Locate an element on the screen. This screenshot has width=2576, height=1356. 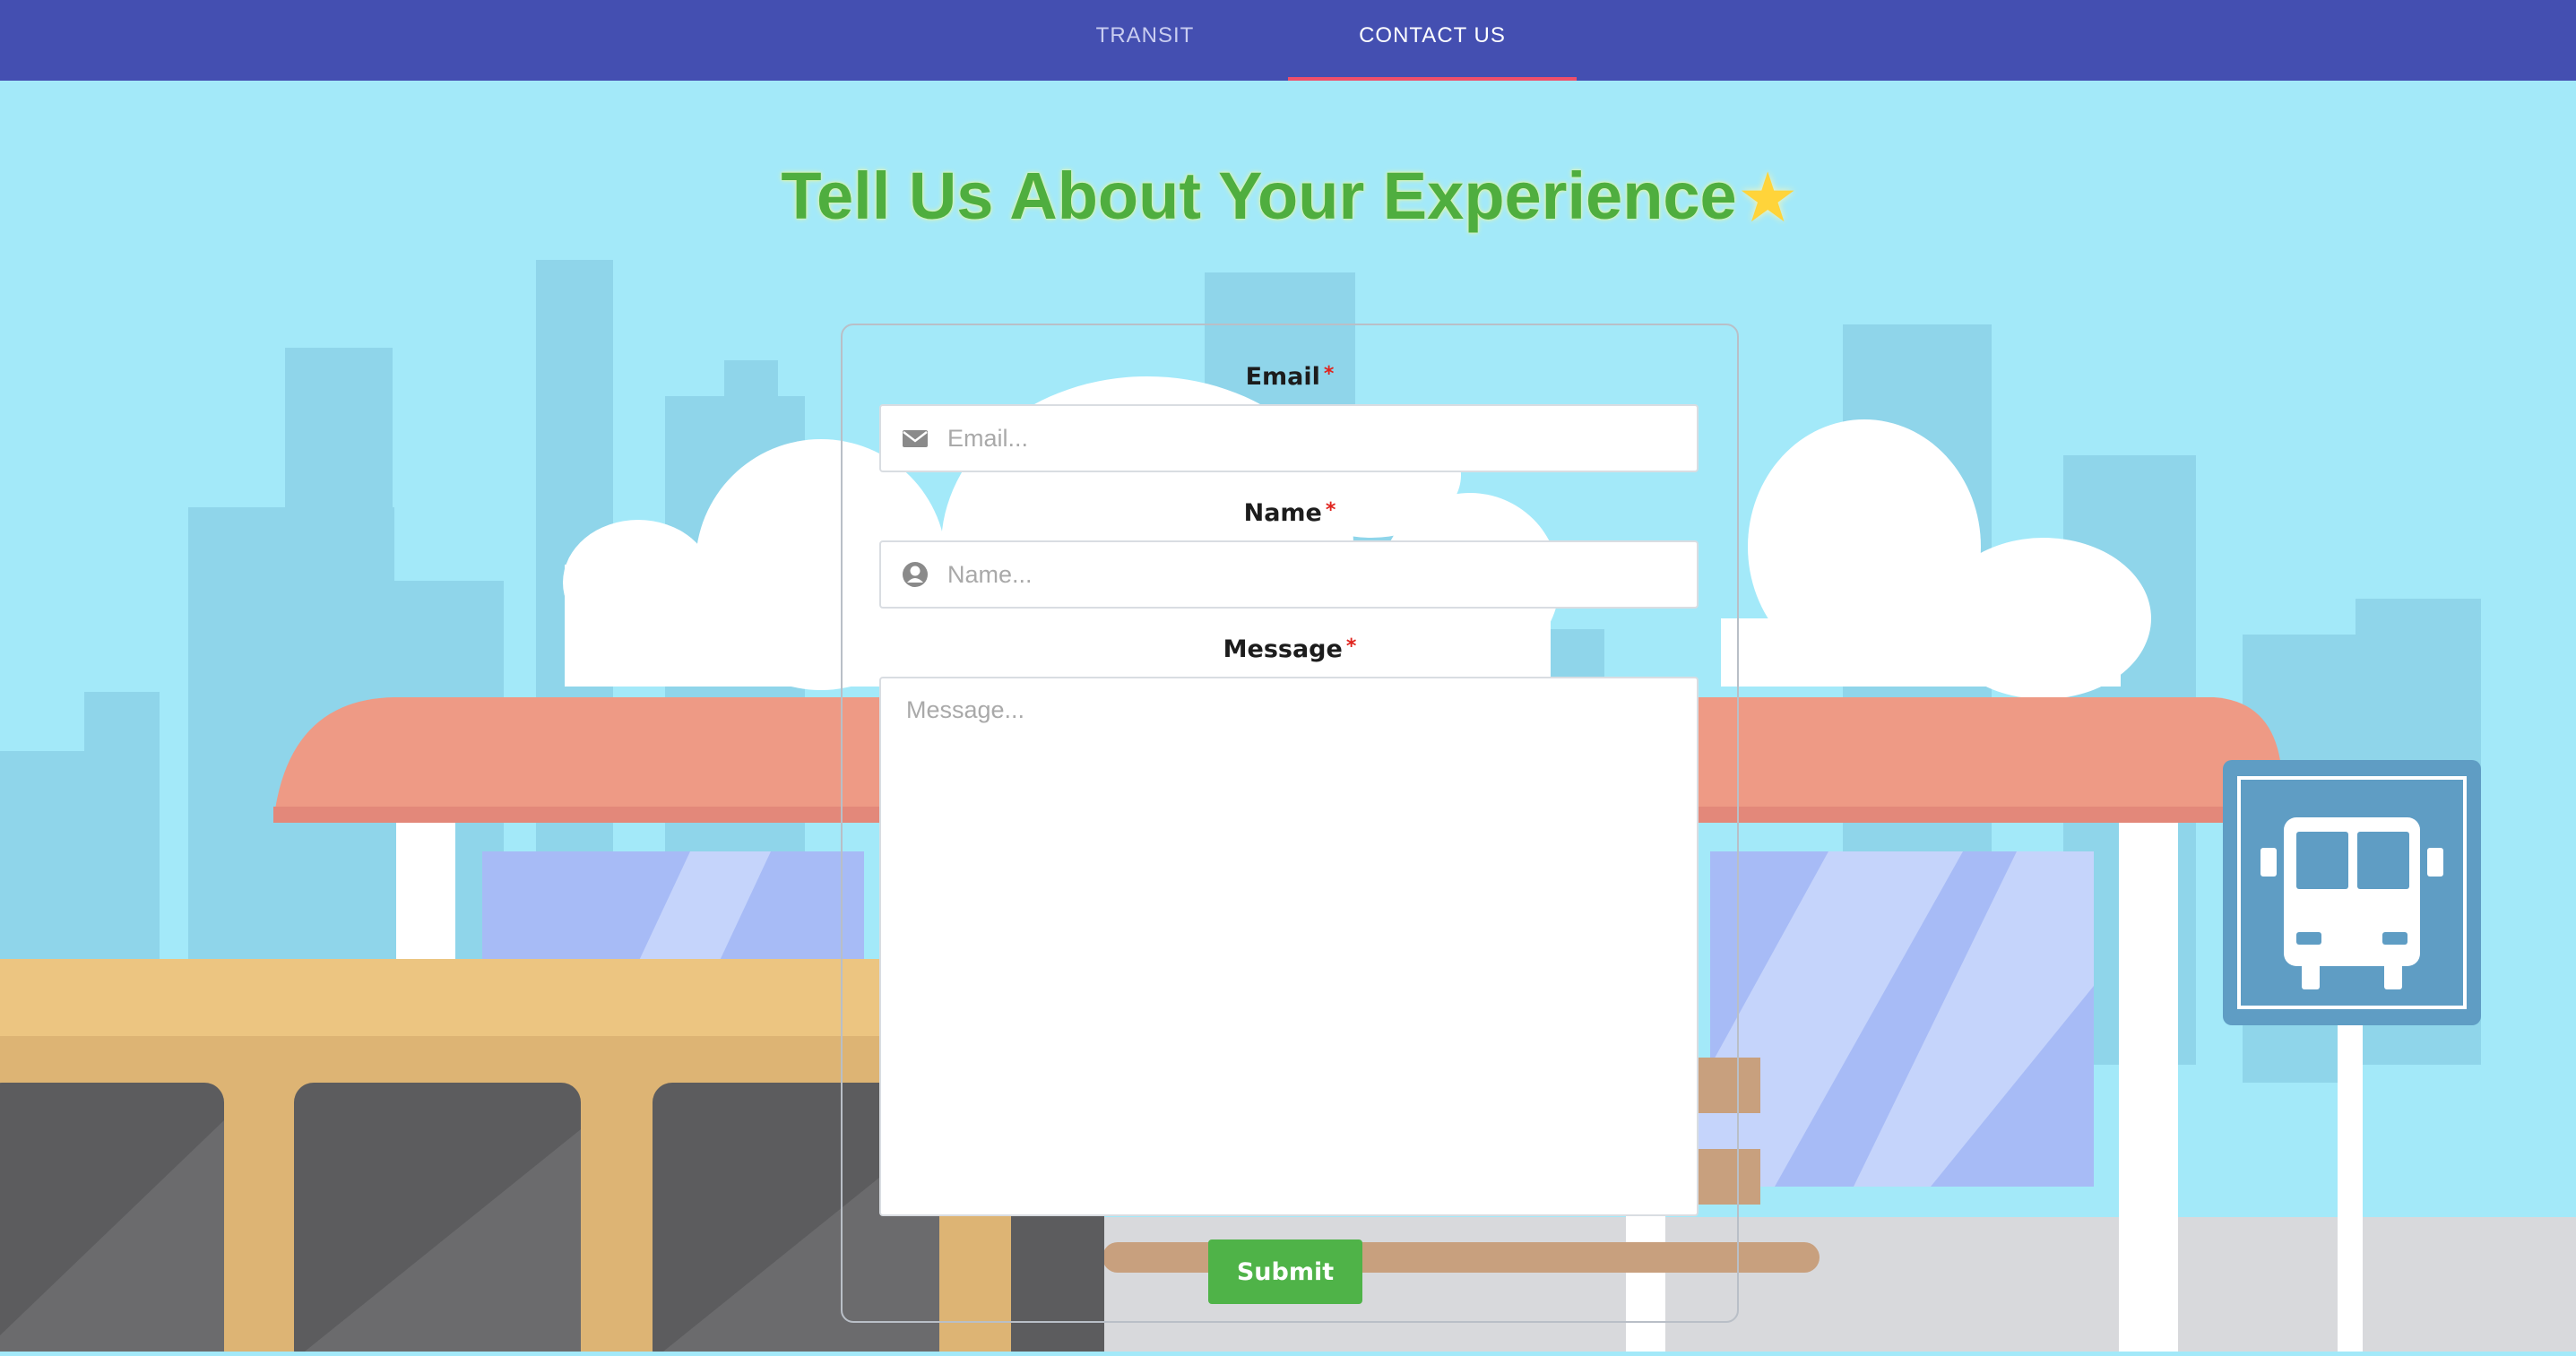
user-circle-icon is located at coordinates (915, 574).